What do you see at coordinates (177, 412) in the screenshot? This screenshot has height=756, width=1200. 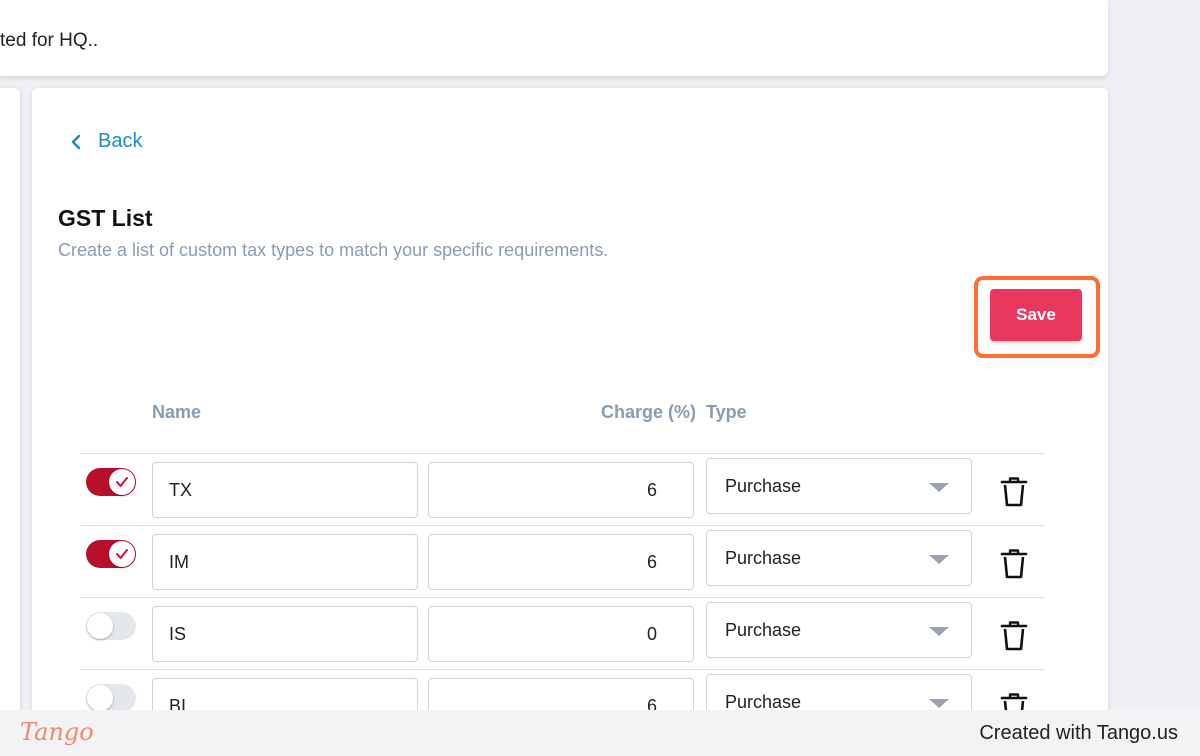 I see `column-header-name: Name` at bounding box center [177, 412].